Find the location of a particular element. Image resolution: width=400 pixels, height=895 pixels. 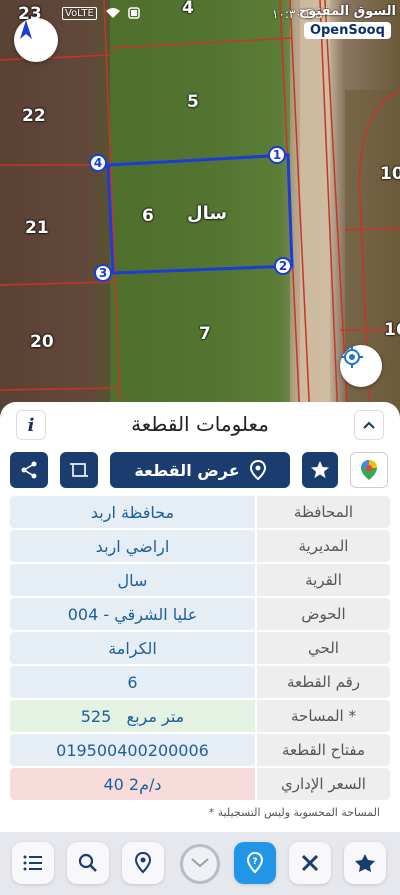

info-row: الكرامة الحي is located at coordinates (200, 648).